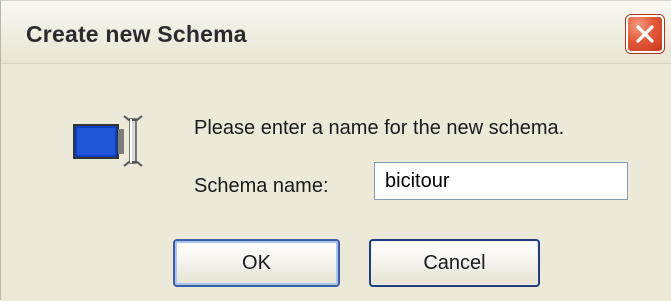  I want to click on close-icon, so click(645, 34).